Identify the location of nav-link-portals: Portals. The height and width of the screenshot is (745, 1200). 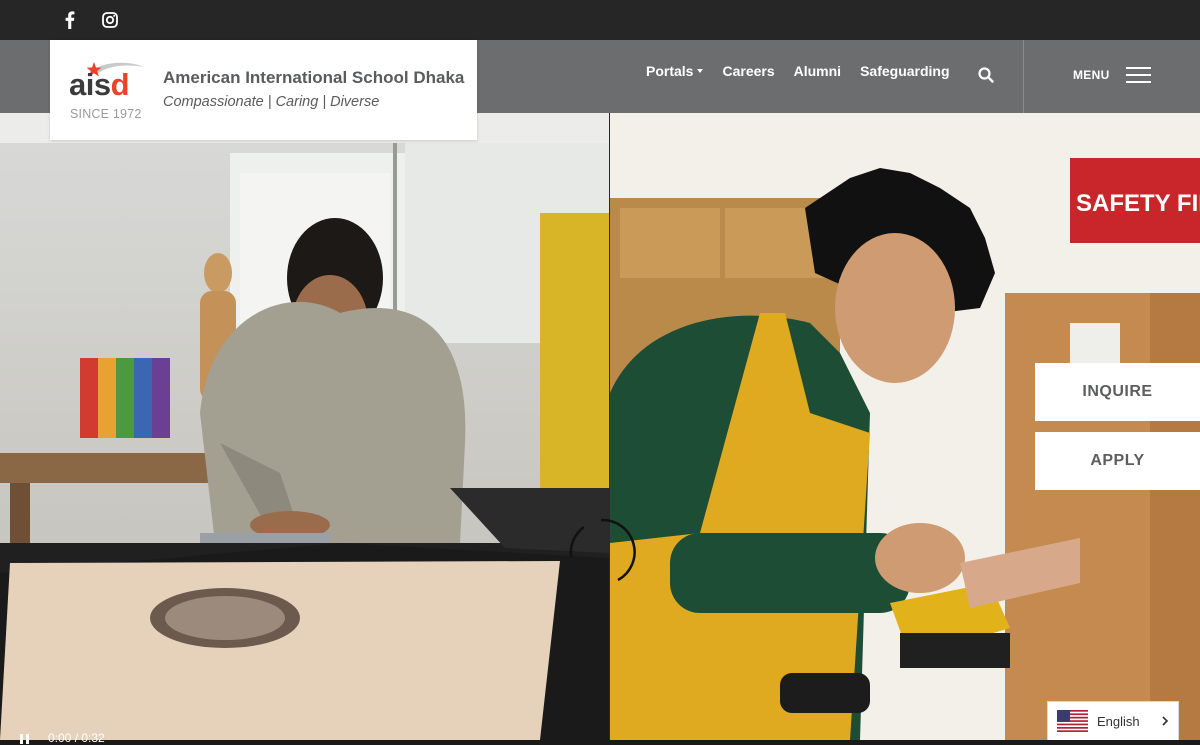
(675, 71).